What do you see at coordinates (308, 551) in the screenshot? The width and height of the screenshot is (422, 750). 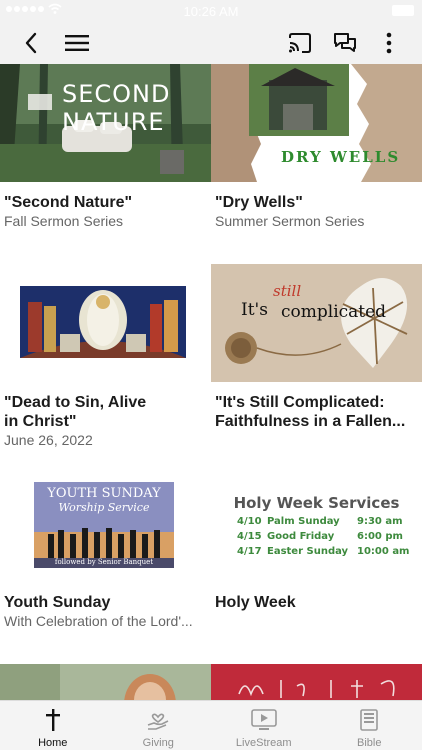 I see `holy-week-day: Easter Sunday` at bounding box center [308, 551].